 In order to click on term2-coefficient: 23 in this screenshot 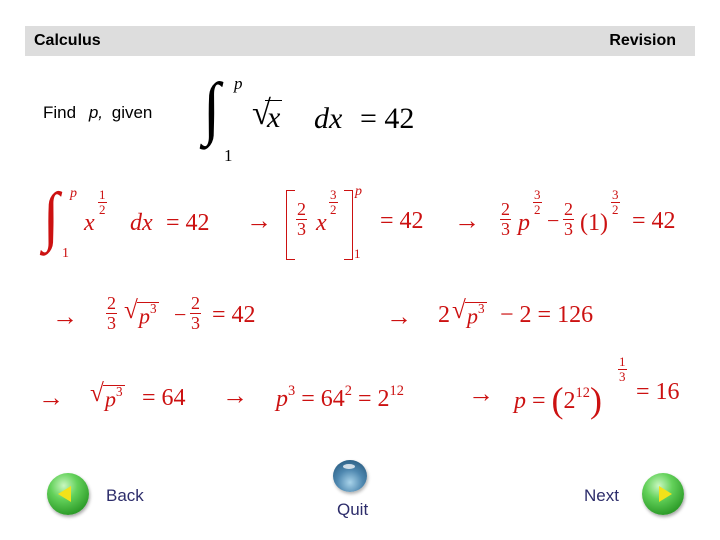, I will do `click(568, 219)`.